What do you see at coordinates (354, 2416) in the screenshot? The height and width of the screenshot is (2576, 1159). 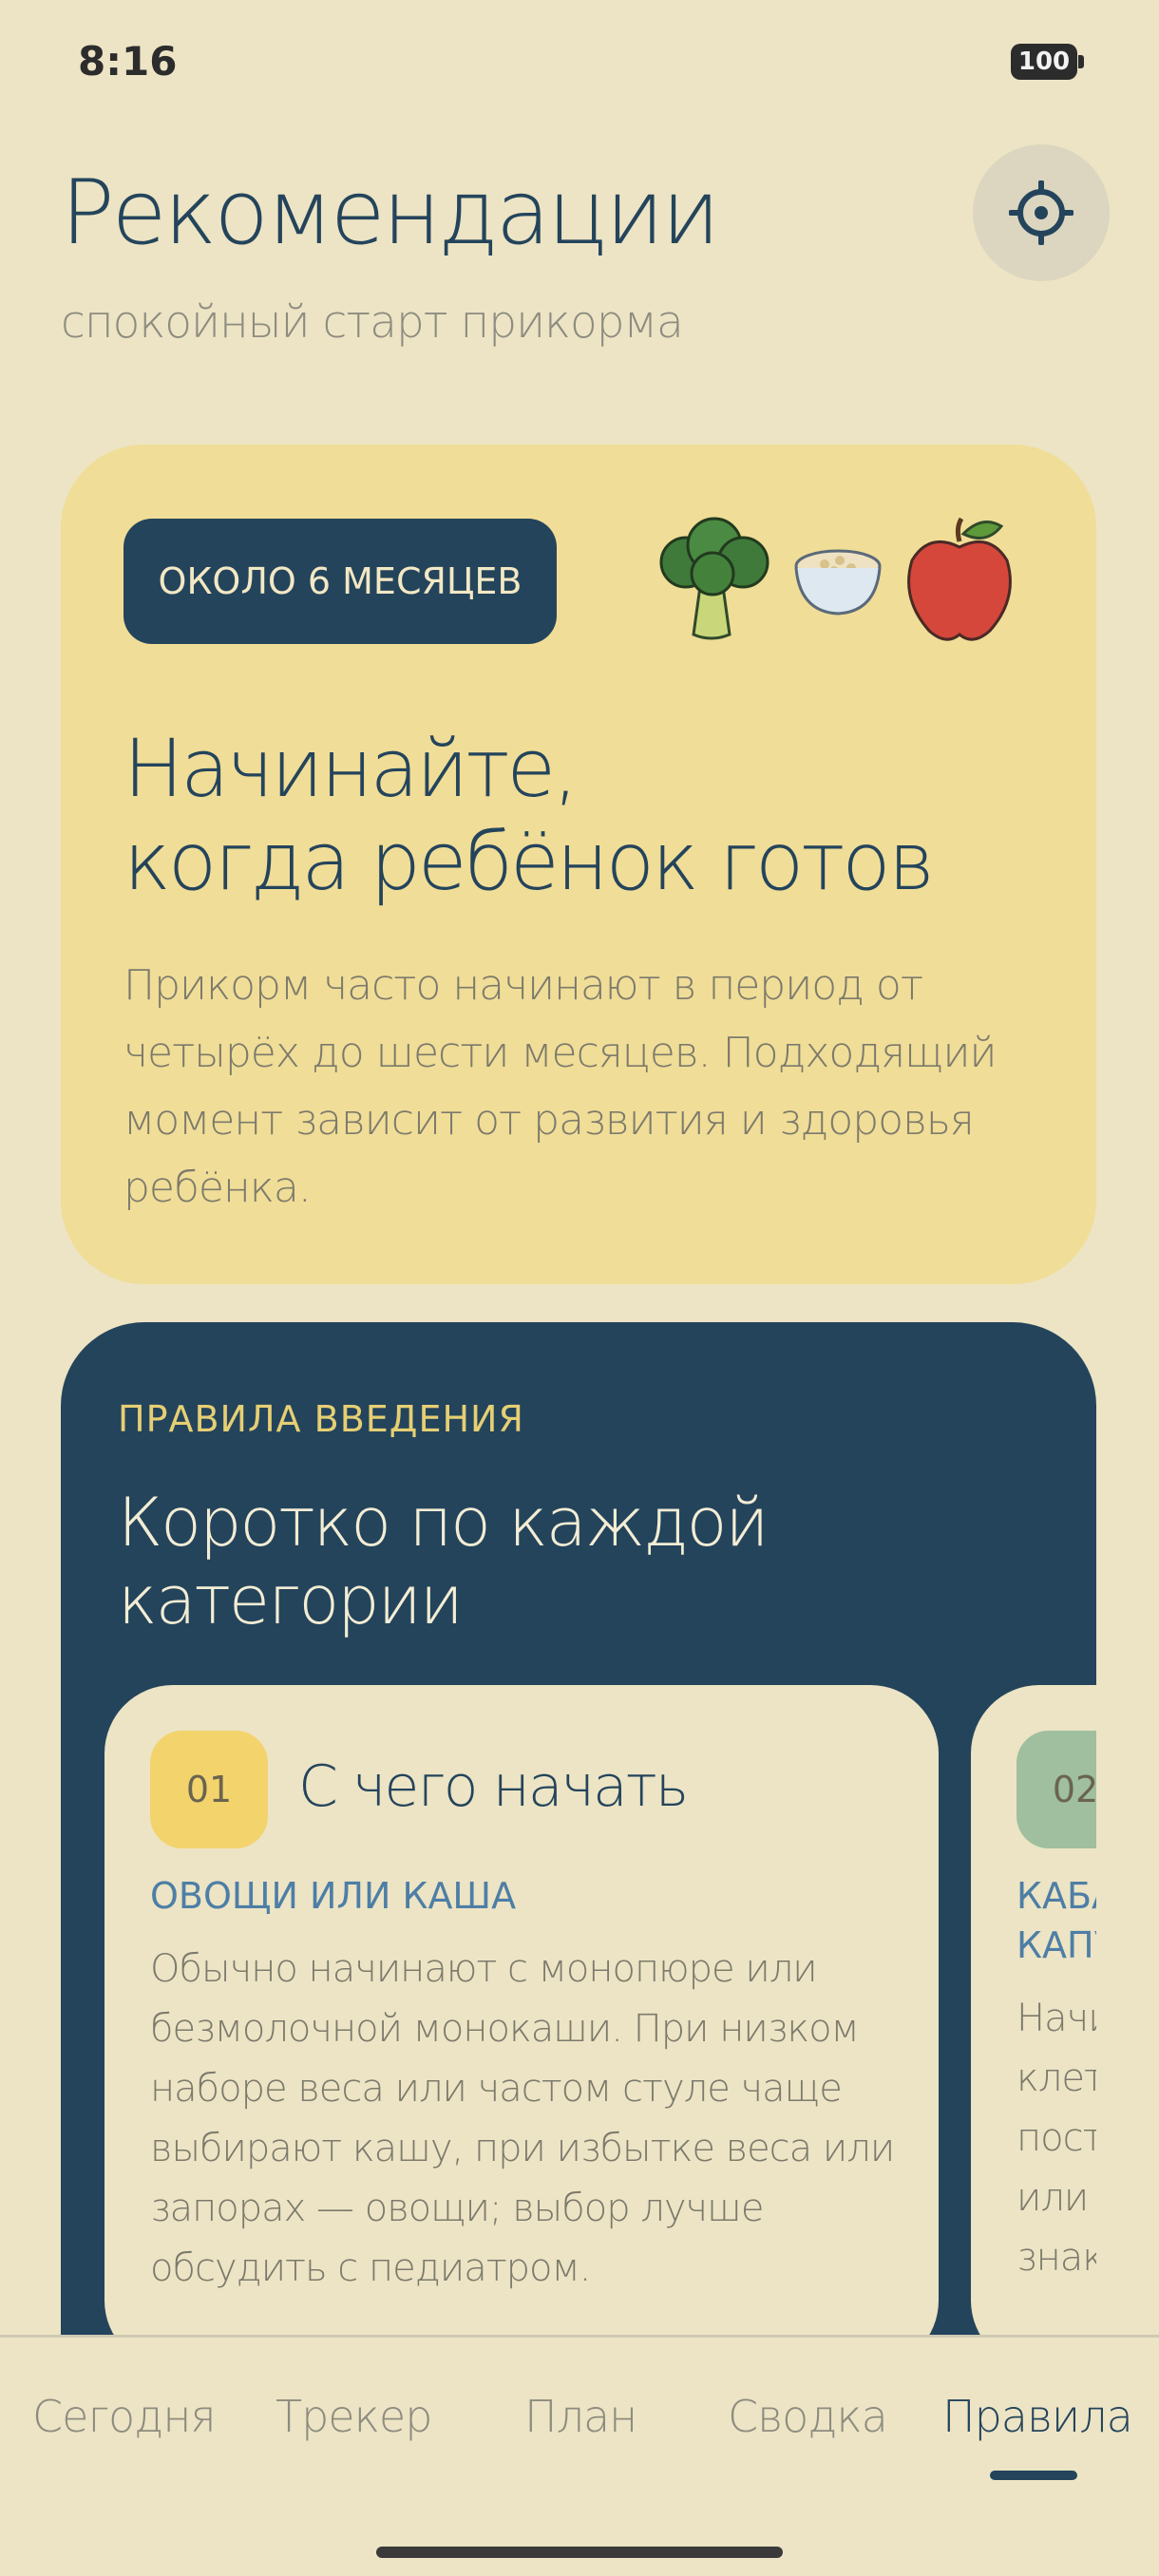 I see `nav-tab-tracker: Трекер` at bounding box center [354, 2416].